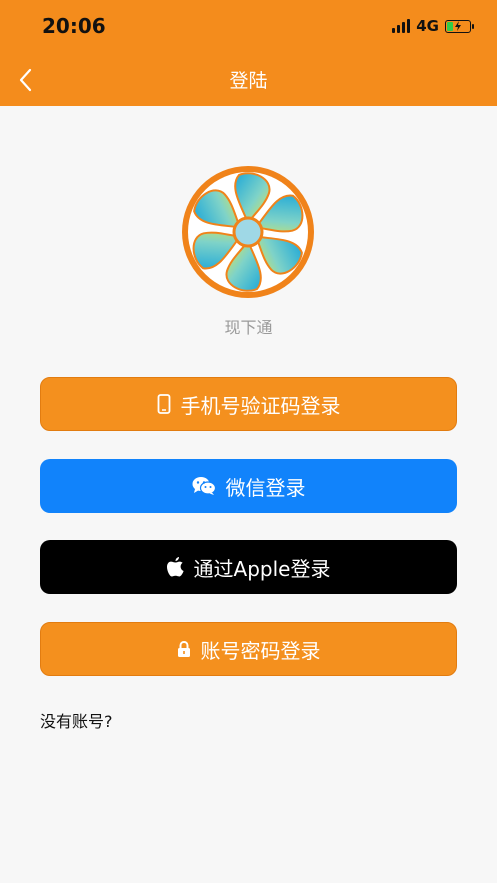 The image size is (497, 883). I want to click on lock-icon, so click(184, 649).